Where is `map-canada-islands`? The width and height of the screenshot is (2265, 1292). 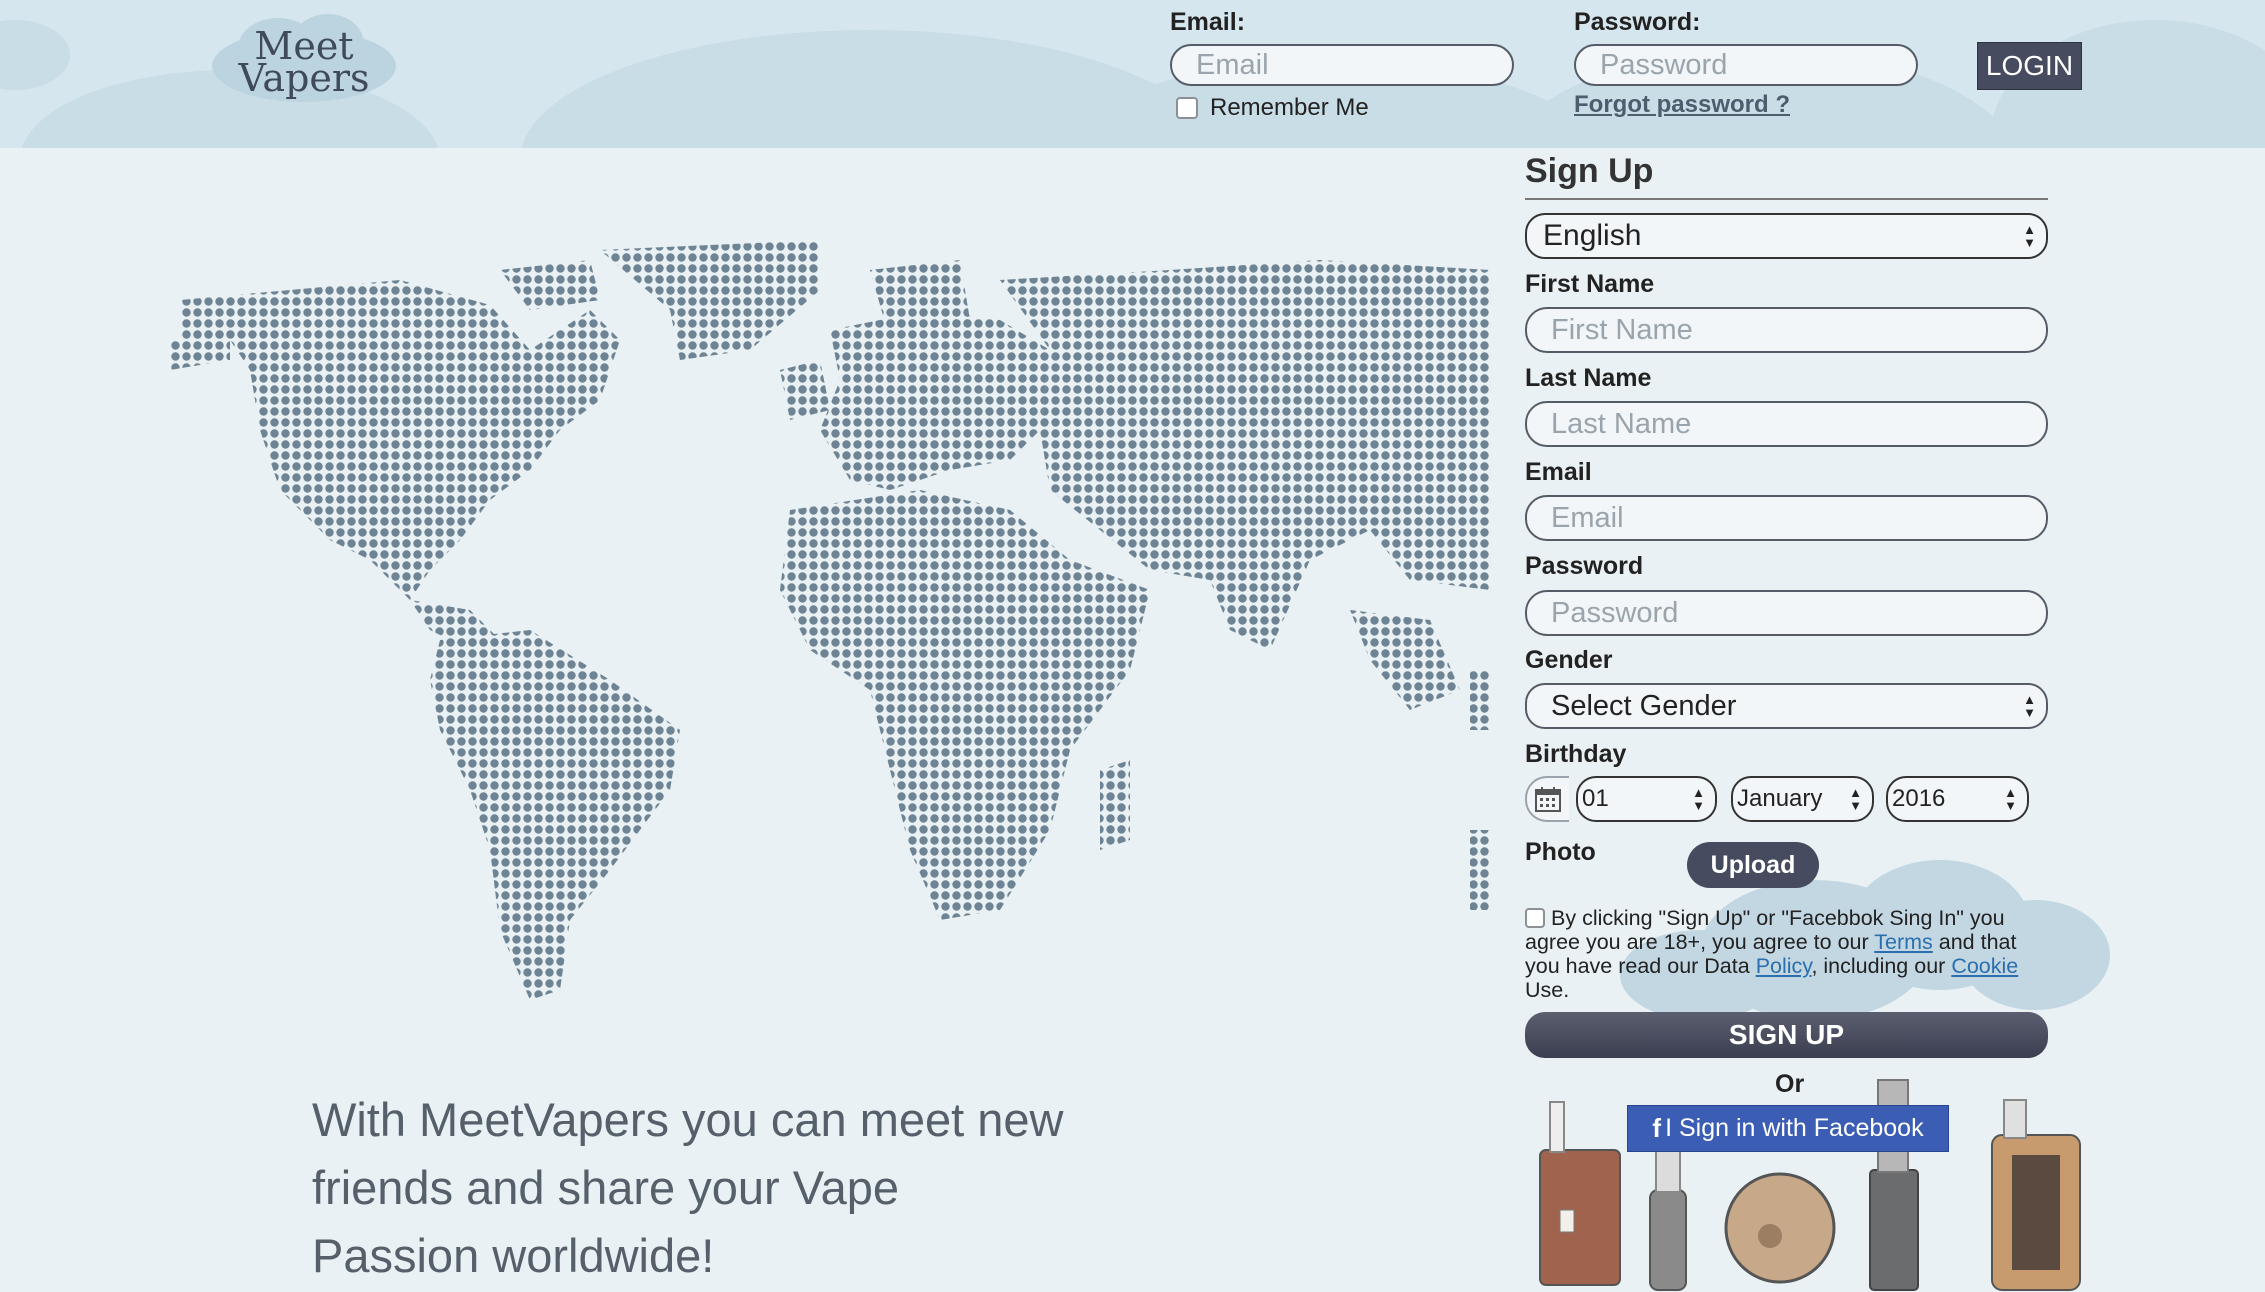
map-canada-islands is located at coordinates (550, 285).